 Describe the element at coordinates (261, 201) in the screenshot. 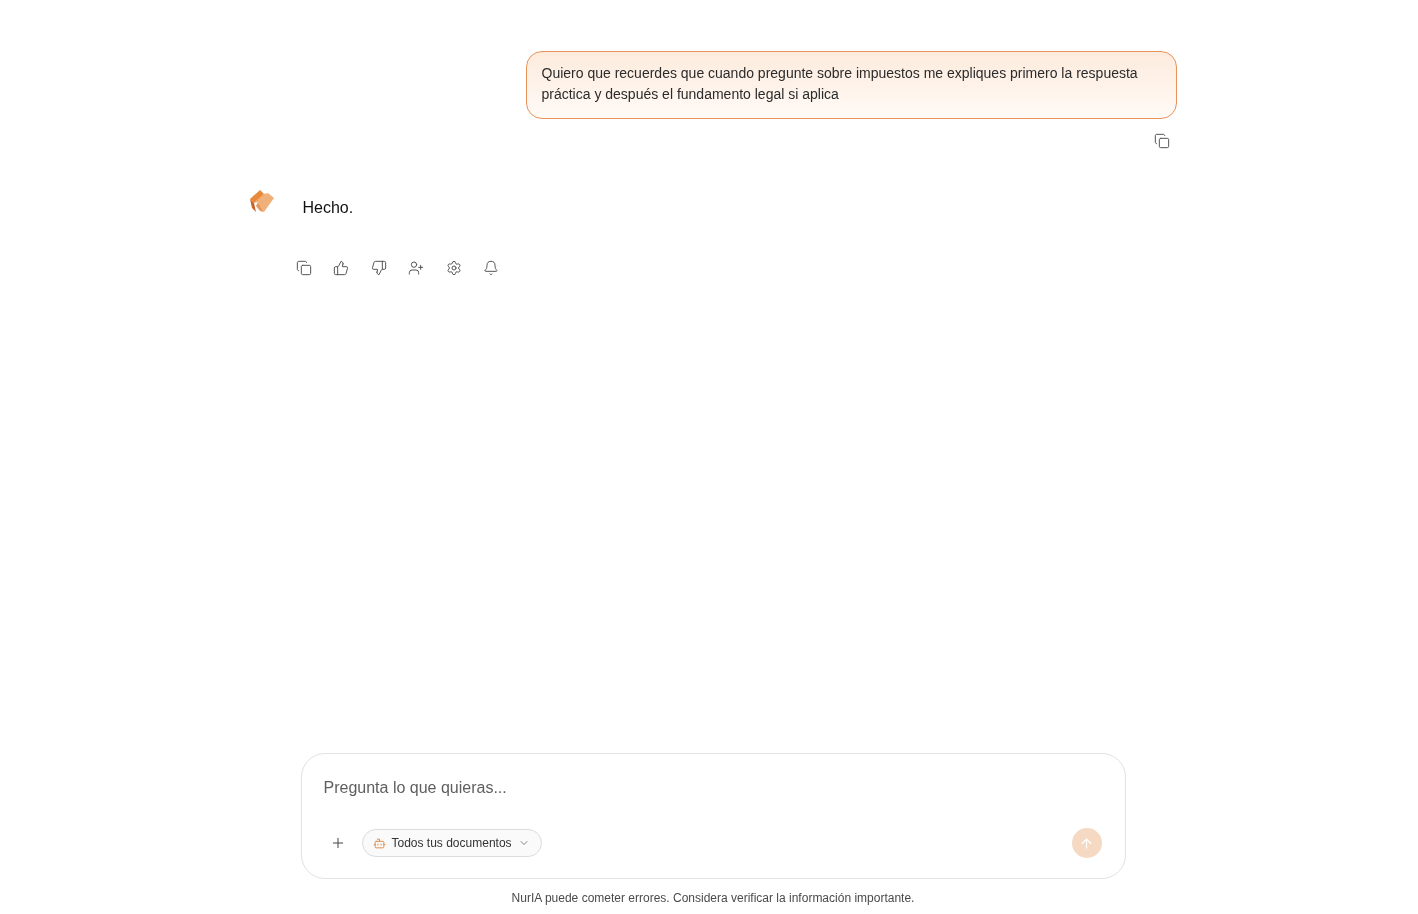

I see `logo-icon` at that location.